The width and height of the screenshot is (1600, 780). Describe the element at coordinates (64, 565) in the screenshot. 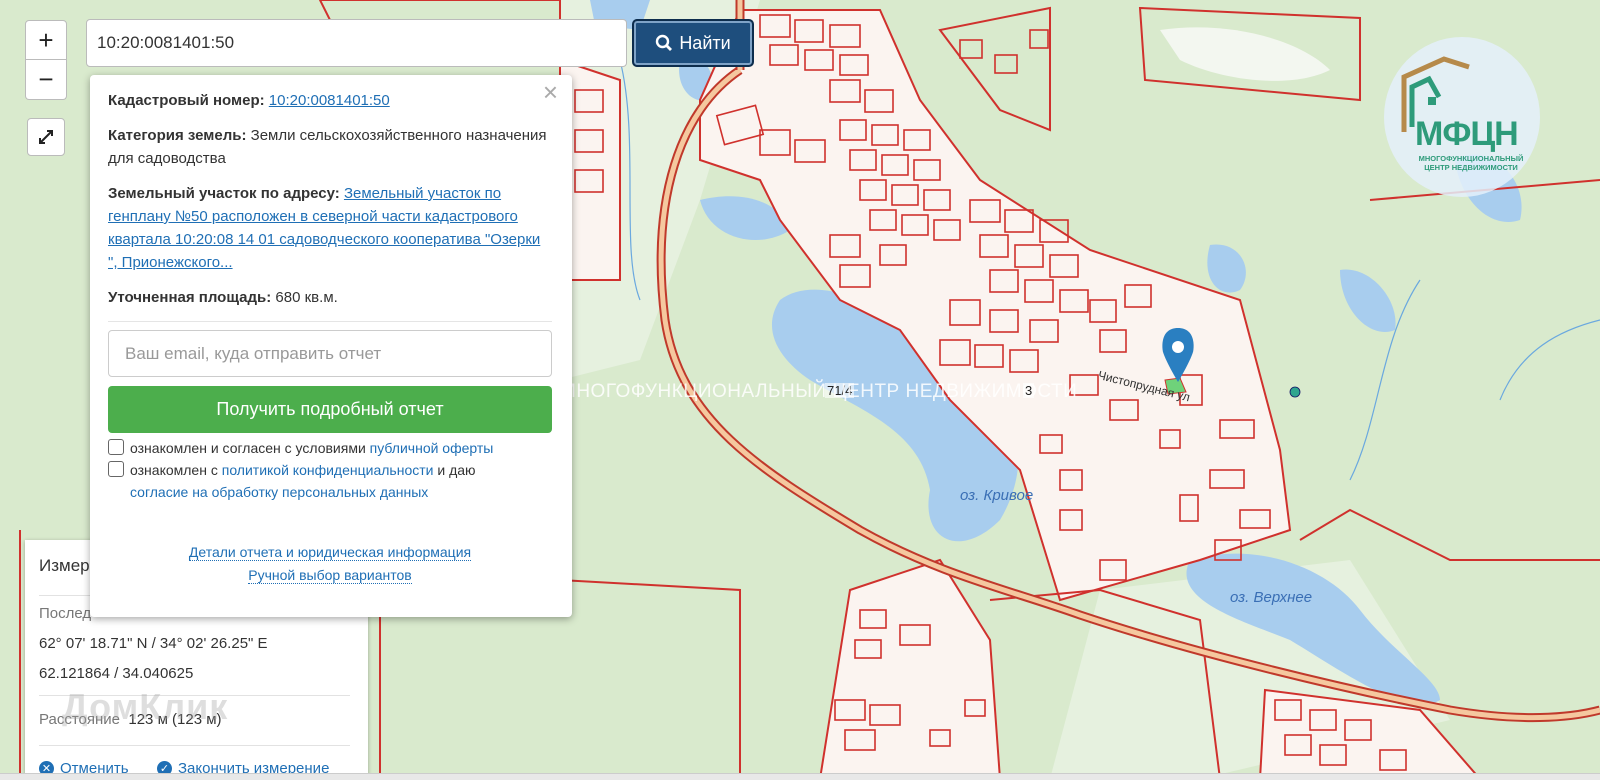

I see `measure-title: Измер` at that location.